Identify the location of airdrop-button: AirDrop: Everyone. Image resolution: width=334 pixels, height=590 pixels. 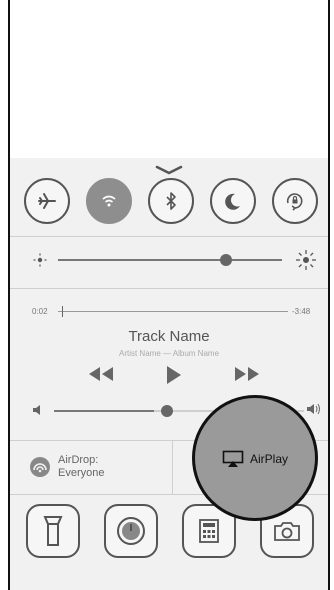
(90, 467).